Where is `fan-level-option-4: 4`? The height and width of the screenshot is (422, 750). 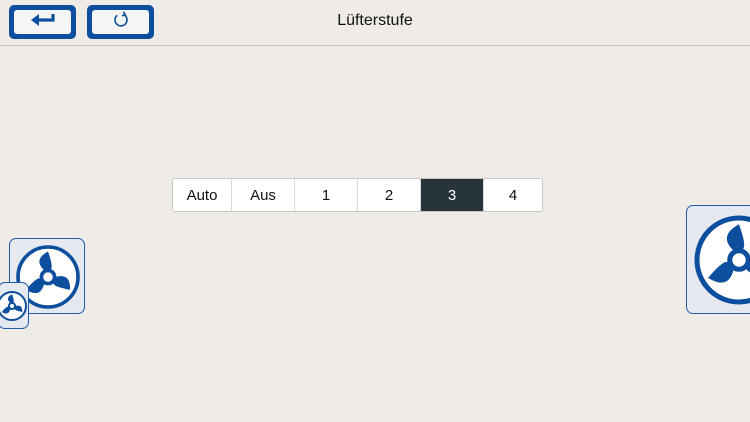 fan-level-option-4: 4 is located at coordinates (513, 195).